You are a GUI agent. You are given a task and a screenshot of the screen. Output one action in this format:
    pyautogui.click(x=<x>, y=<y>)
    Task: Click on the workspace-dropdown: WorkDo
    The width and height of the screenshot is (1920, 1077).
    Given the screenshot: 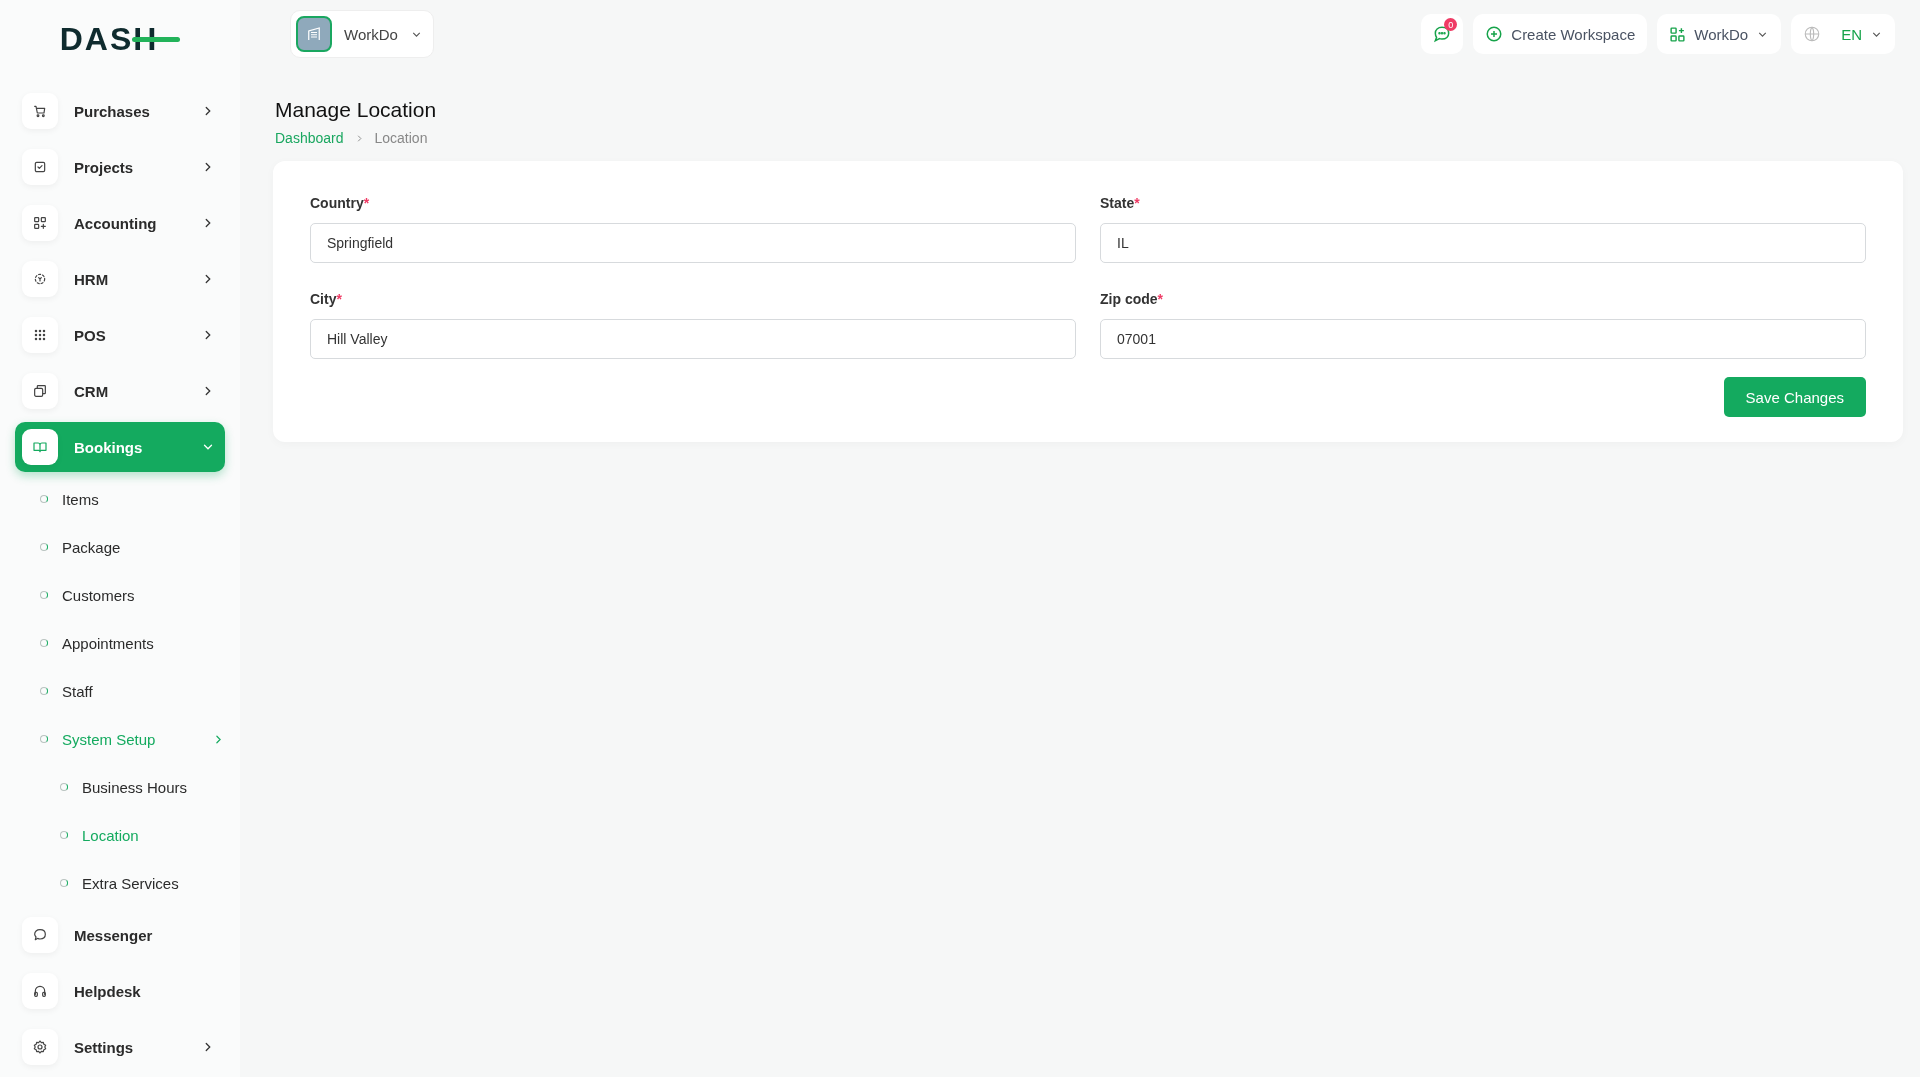 What is the action you would take?
    pyautogui.click(x=362, y=34)
    